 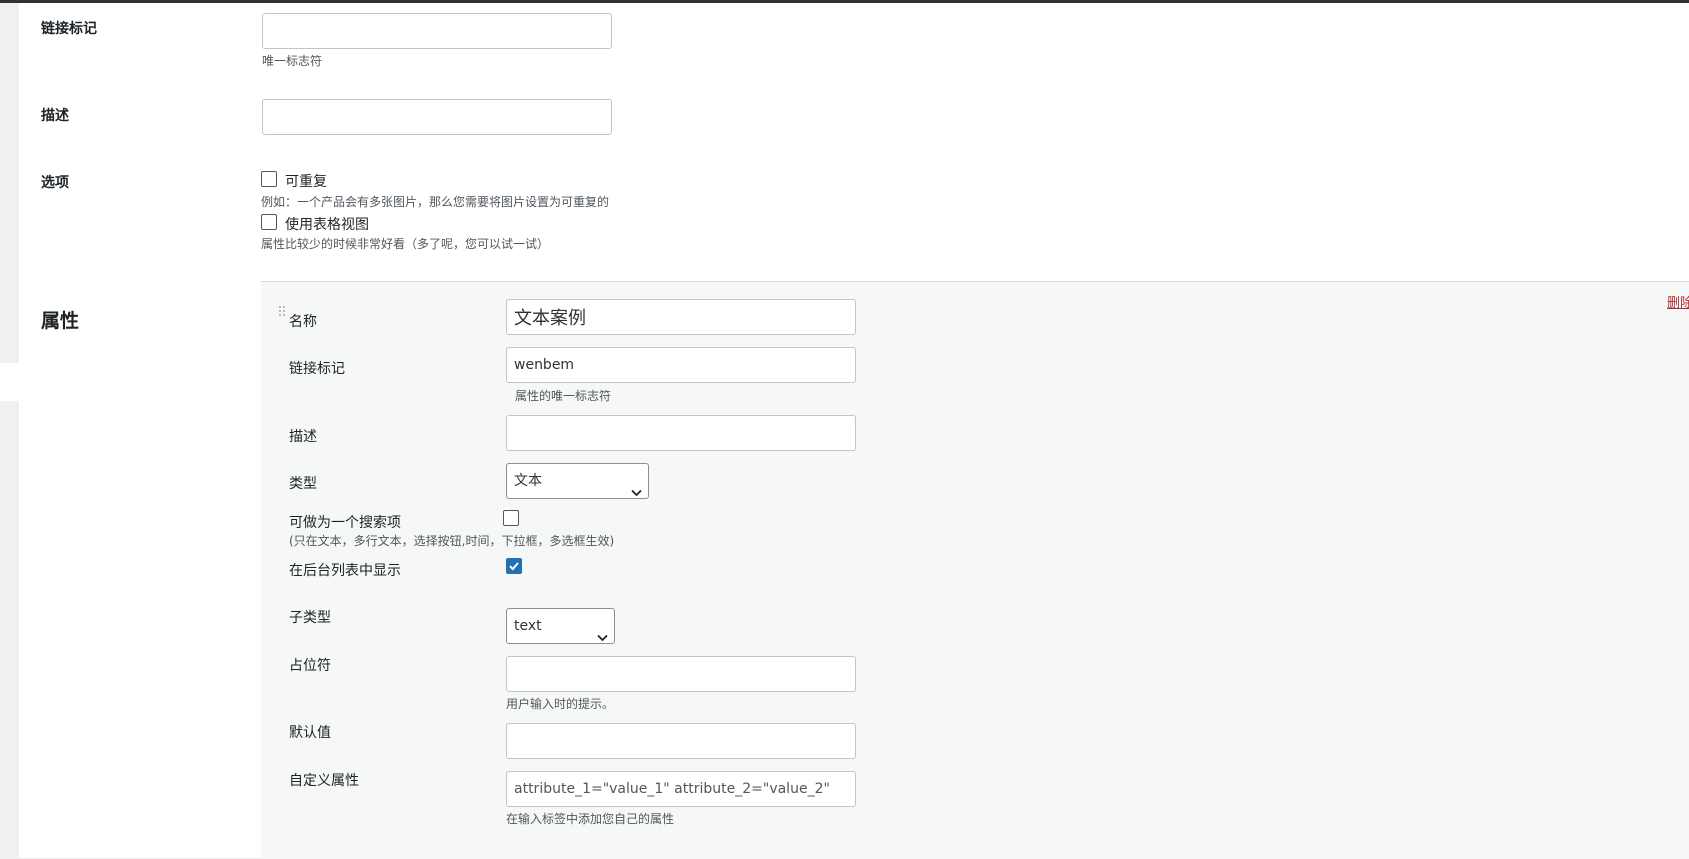 What do you see at coordinates (435, 202) in the screenshot?
I see `repeatable-hint: 例如：一个产品会有多张图片，那么您需要将图片设置为可重复的` at bounding box center [435, 202].